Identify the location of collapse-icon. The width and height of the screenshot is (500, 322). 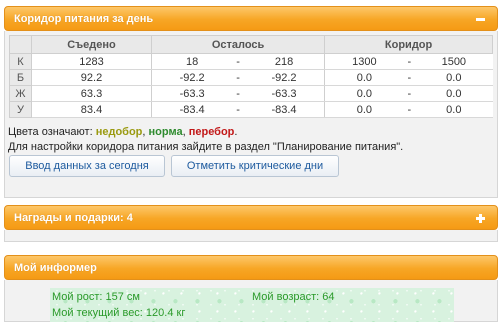
(480, 19).